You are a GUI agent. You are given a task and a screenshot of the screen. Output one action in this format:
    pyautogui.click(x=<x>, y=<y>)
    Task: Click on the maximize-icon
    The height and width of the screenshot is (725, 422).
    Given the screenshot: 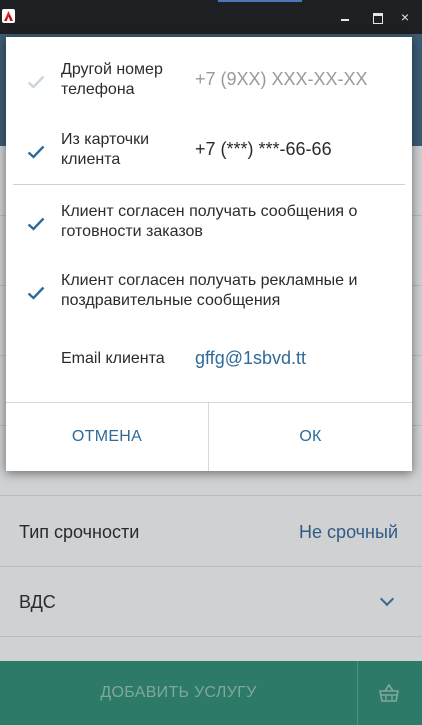 What is the action you would take?
    pyautogui.click(x=377, y=17)
    